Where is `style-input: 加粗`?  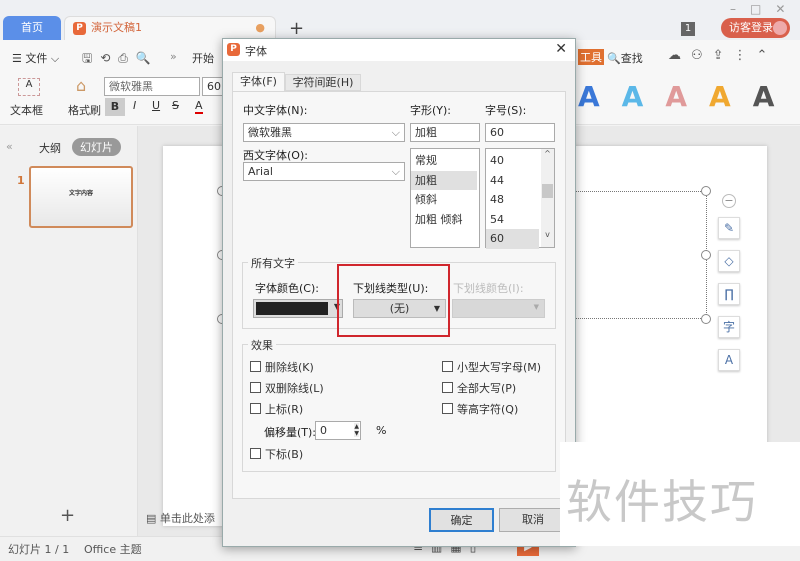 style-input: 加粗 is located at coordinates (445, 132).